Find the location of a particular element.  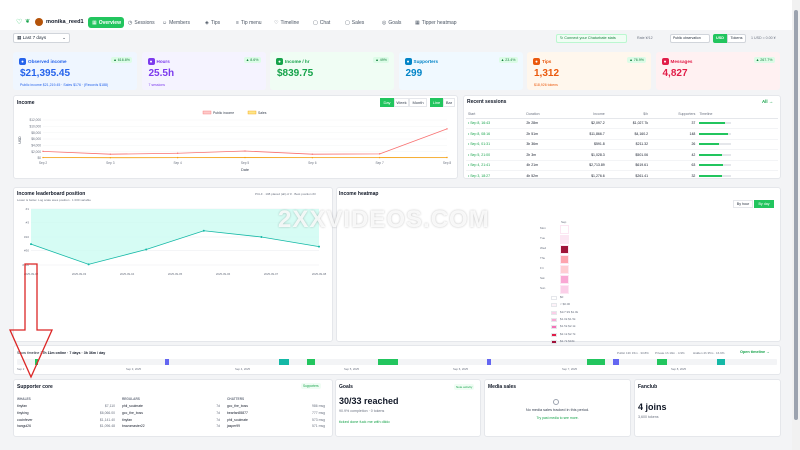

open-timeline-link: Open timeline → is located at coordinates (755, 352).